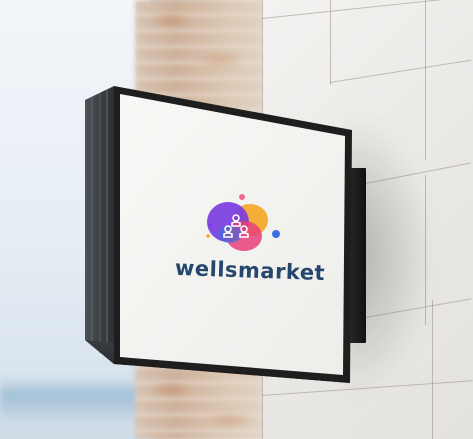 This screenshot has height=439, width=473. I want to click on brand-name: wellsmarket, so click(250, 270).